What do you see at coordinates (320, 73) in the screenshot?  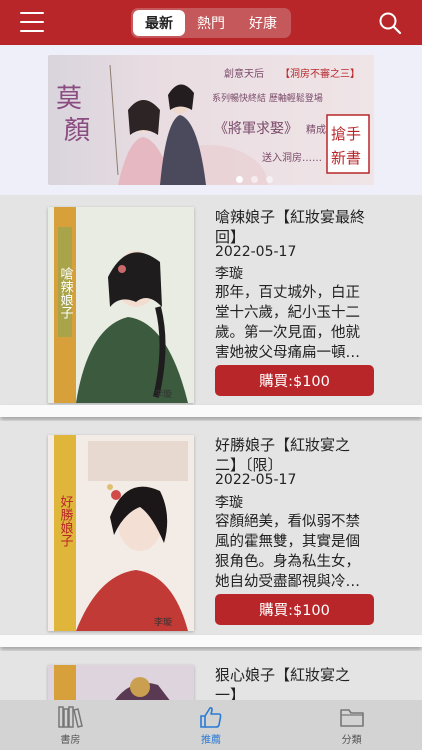 I see `banner-line1-tag: 【洞房不審之三】` at bounding box center [320, 73].